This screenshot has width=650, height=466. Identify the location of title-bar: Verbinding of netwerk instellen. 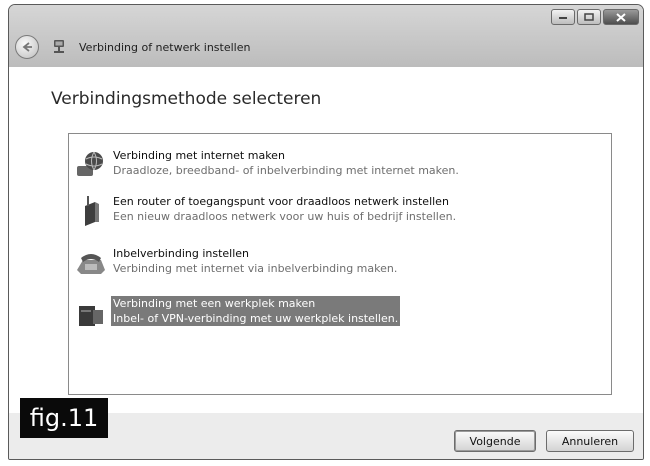
(326, 36).